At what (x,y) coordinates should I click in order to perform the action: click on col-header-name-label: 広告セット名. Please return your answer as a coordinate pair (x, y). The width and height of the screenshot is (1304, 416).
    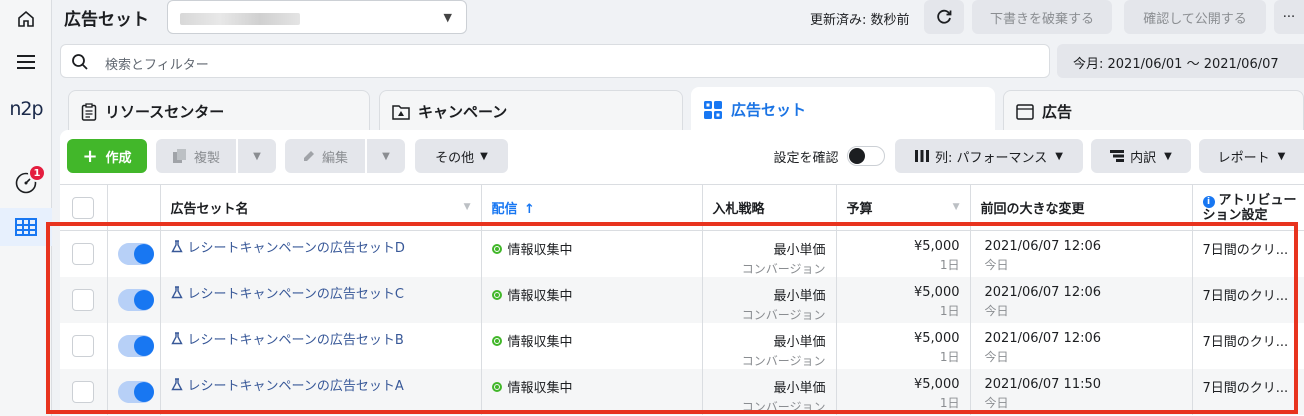
    Looking at the image, I should click on (209, 209).